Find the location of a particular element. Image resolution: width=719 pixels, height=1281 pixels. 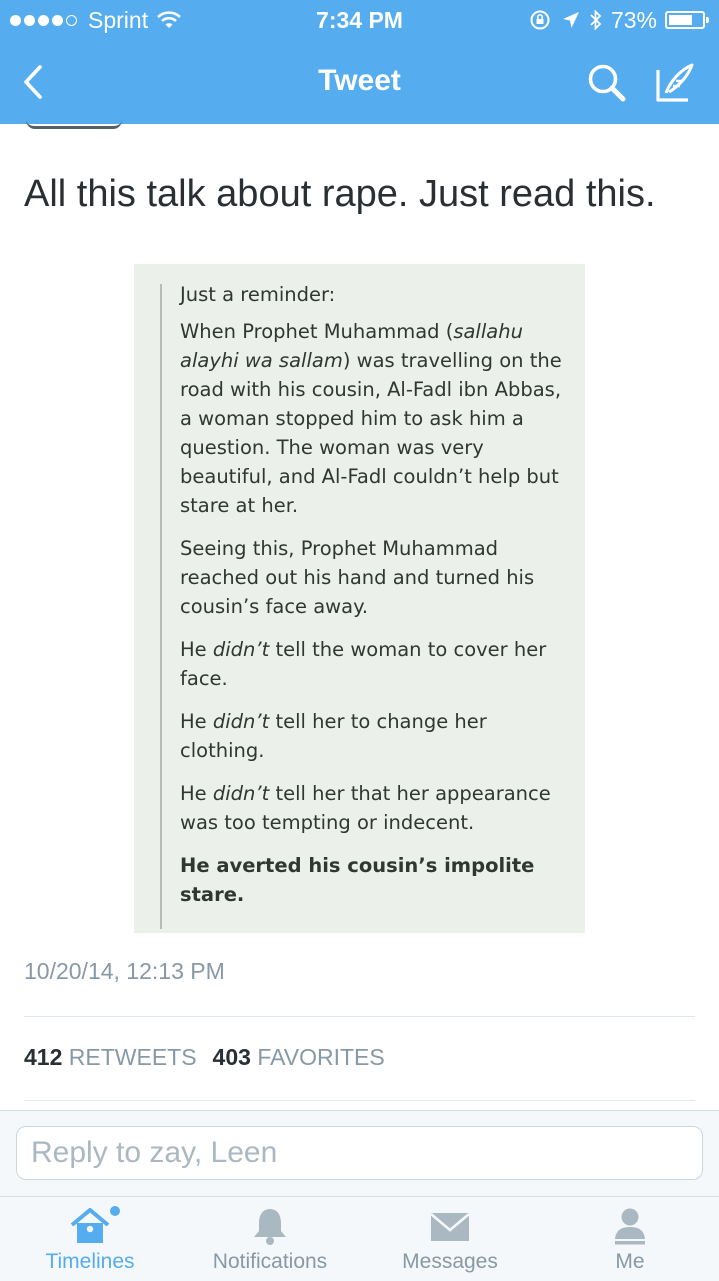

reply-bar: Reply to zay, Leen is located at coordinates (359, 1153).